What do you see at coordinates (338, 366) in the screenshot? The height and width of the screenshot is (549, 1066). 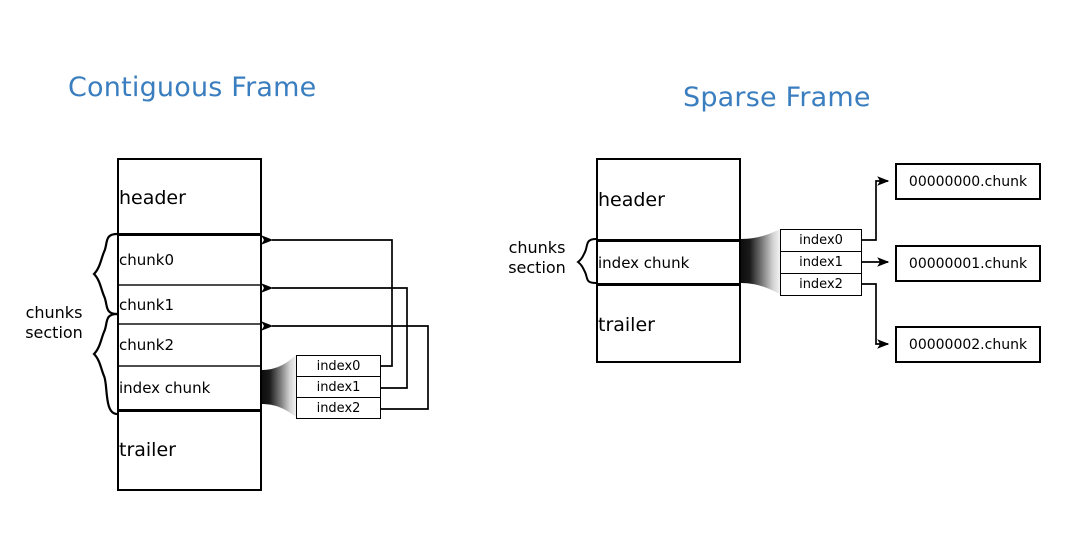 I see `contiguous-index-entry-0: index0` at bounding box center [338, 366].